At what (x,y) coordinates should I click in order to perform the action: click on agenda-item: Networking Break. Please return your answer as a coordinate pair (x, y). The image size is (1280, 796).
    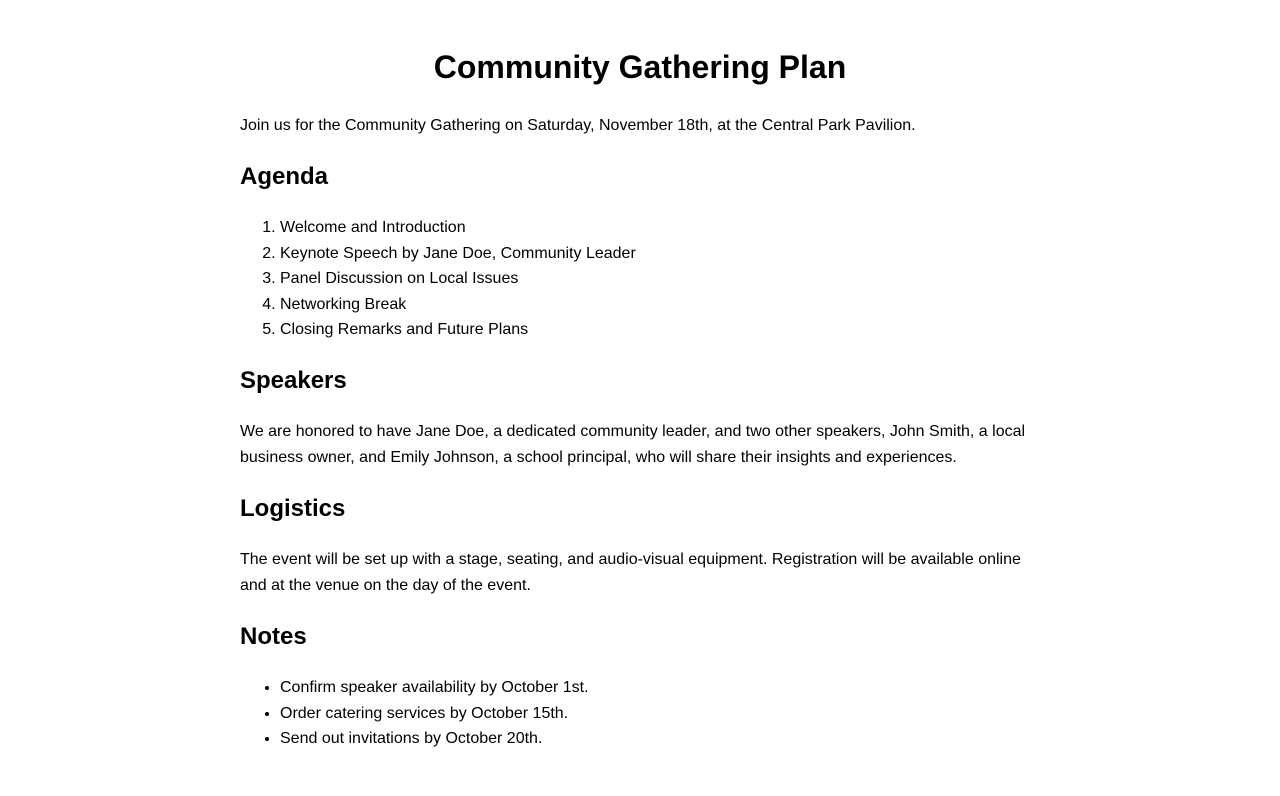
    Looking at the image, I should click on (660, 305).